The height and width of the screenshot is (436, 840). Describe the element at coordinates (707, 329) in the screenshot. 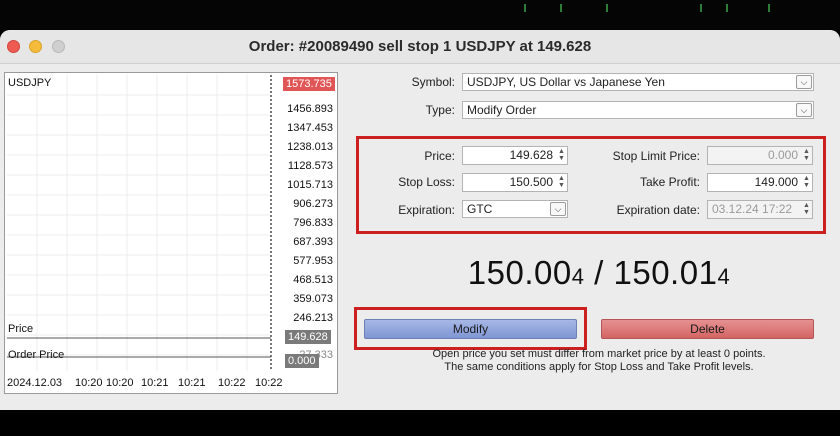

I see `delete-button: Delete` at that location.